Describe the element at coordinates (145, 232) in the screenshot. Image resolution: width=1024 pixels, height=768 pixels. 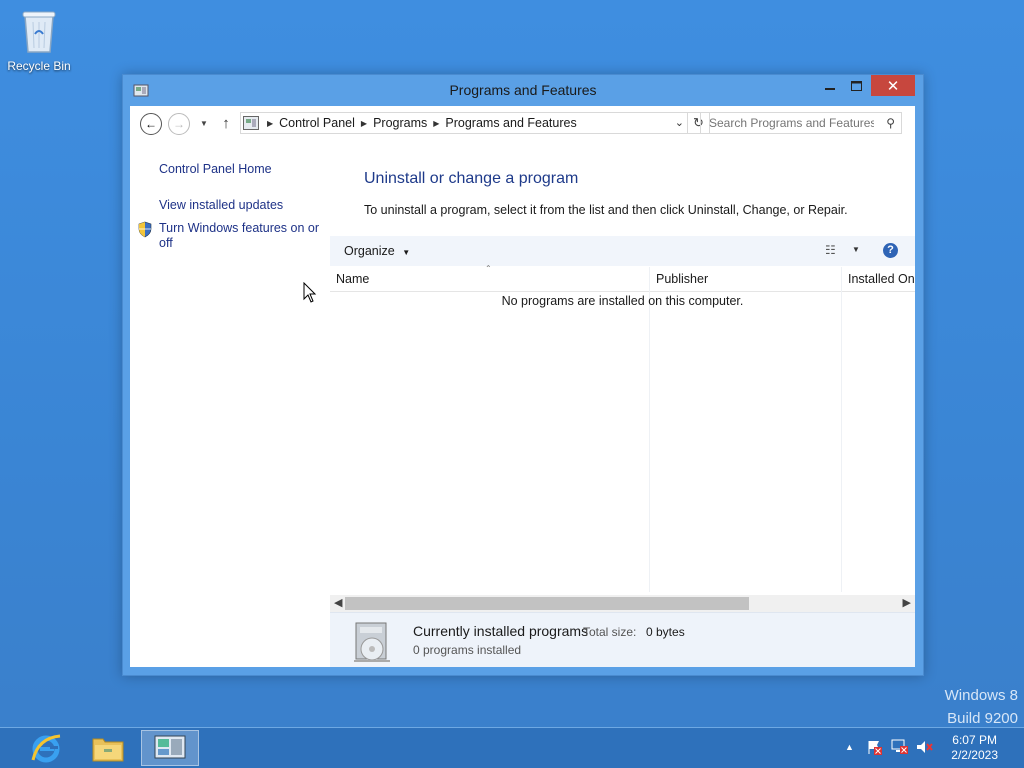
I see `shield-icon` at that location.